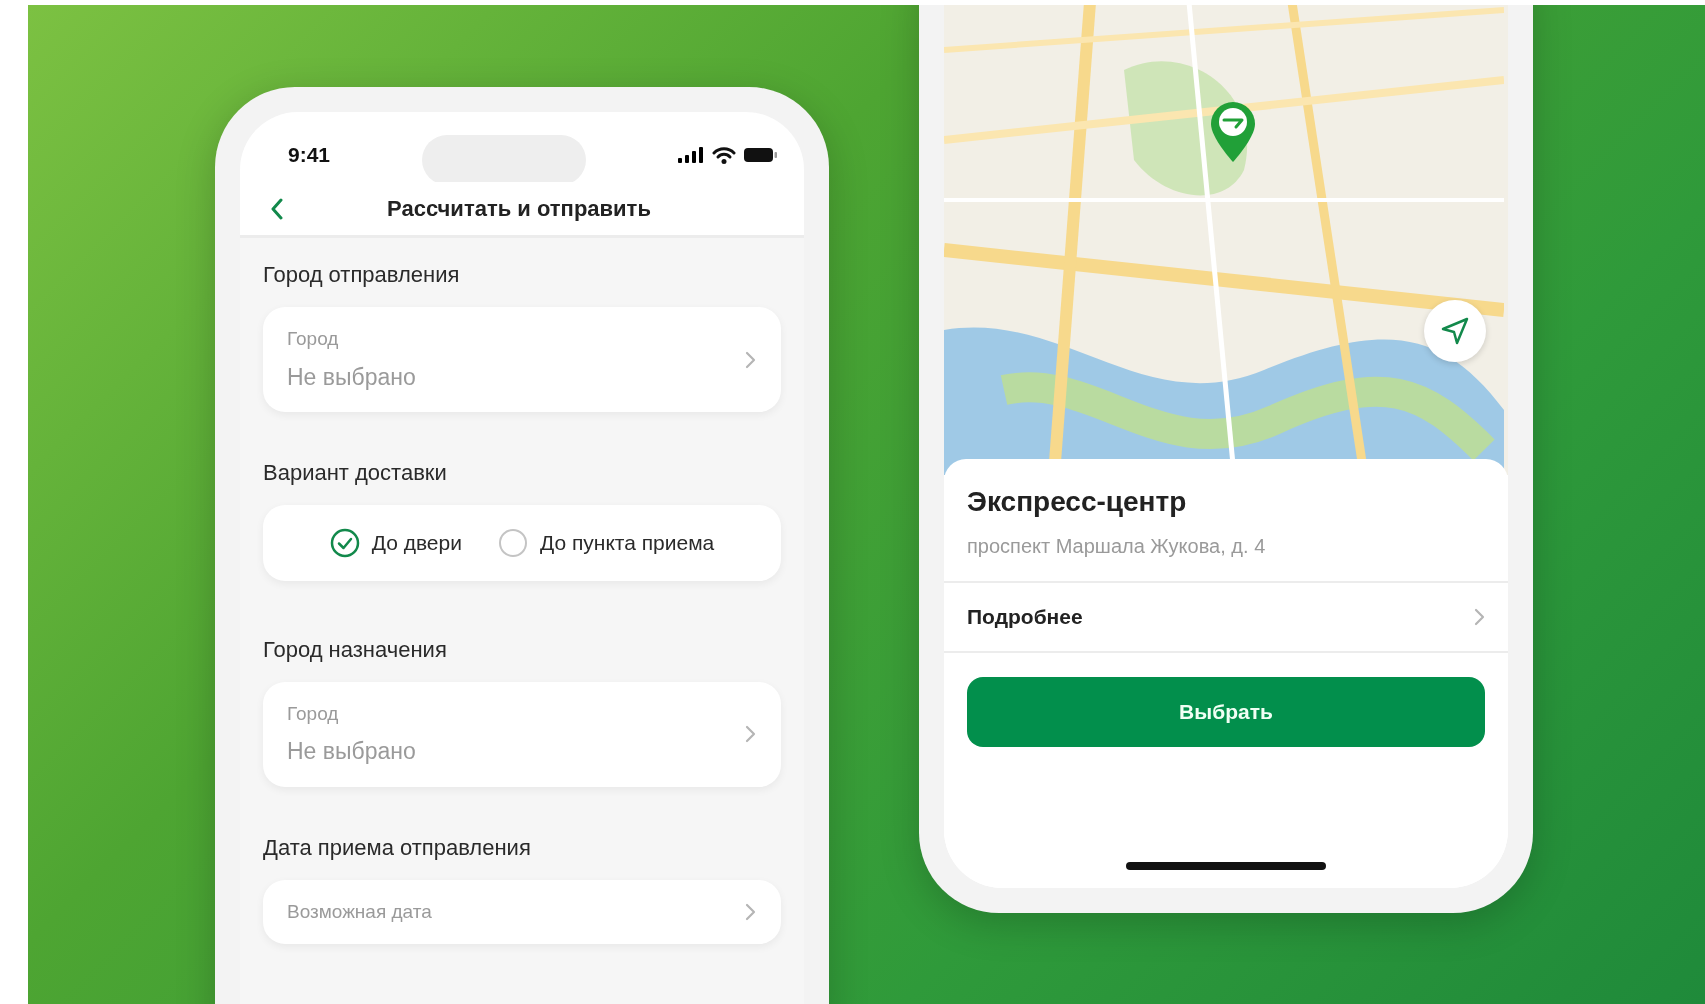  Describe the element at coordinates (606, 543) in the screenshot. I see `radio-option: До пункта приема` at that location.